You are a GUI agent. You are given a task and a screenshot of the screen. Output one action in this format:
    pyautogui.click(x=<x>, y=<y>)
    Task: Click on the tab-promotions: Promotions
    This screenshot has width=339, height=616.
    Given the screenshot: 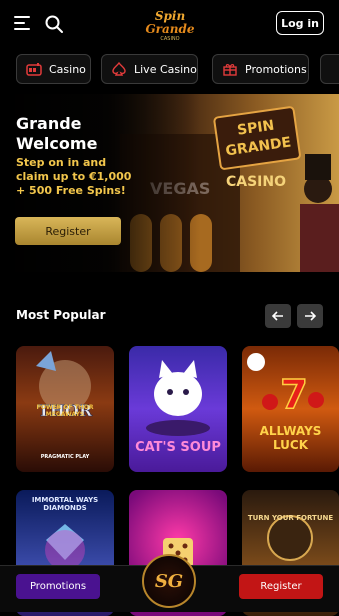 What is the action you would take?
    pyautogui.click(x=260, y=69)
    